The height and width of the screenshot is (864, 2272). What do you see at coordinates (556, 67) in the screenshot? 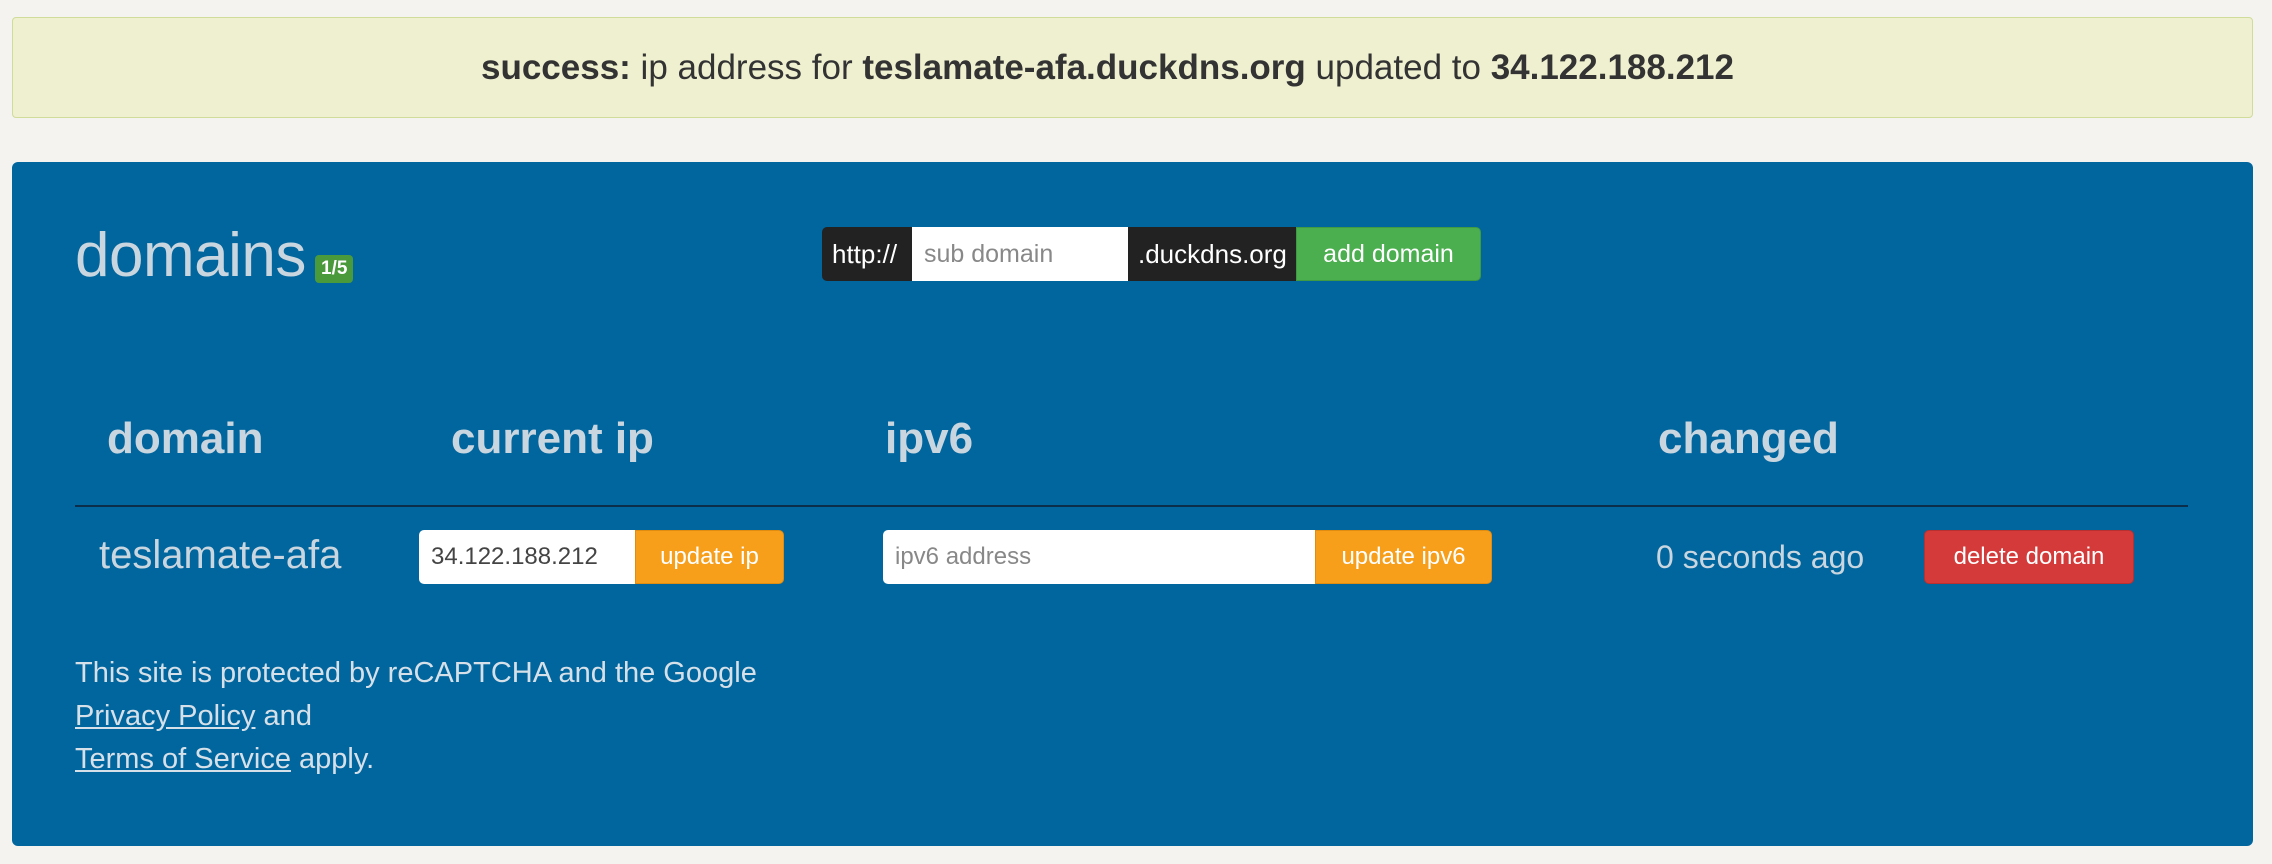
I see `alert-label: success:` at bounding box center [556, 67].